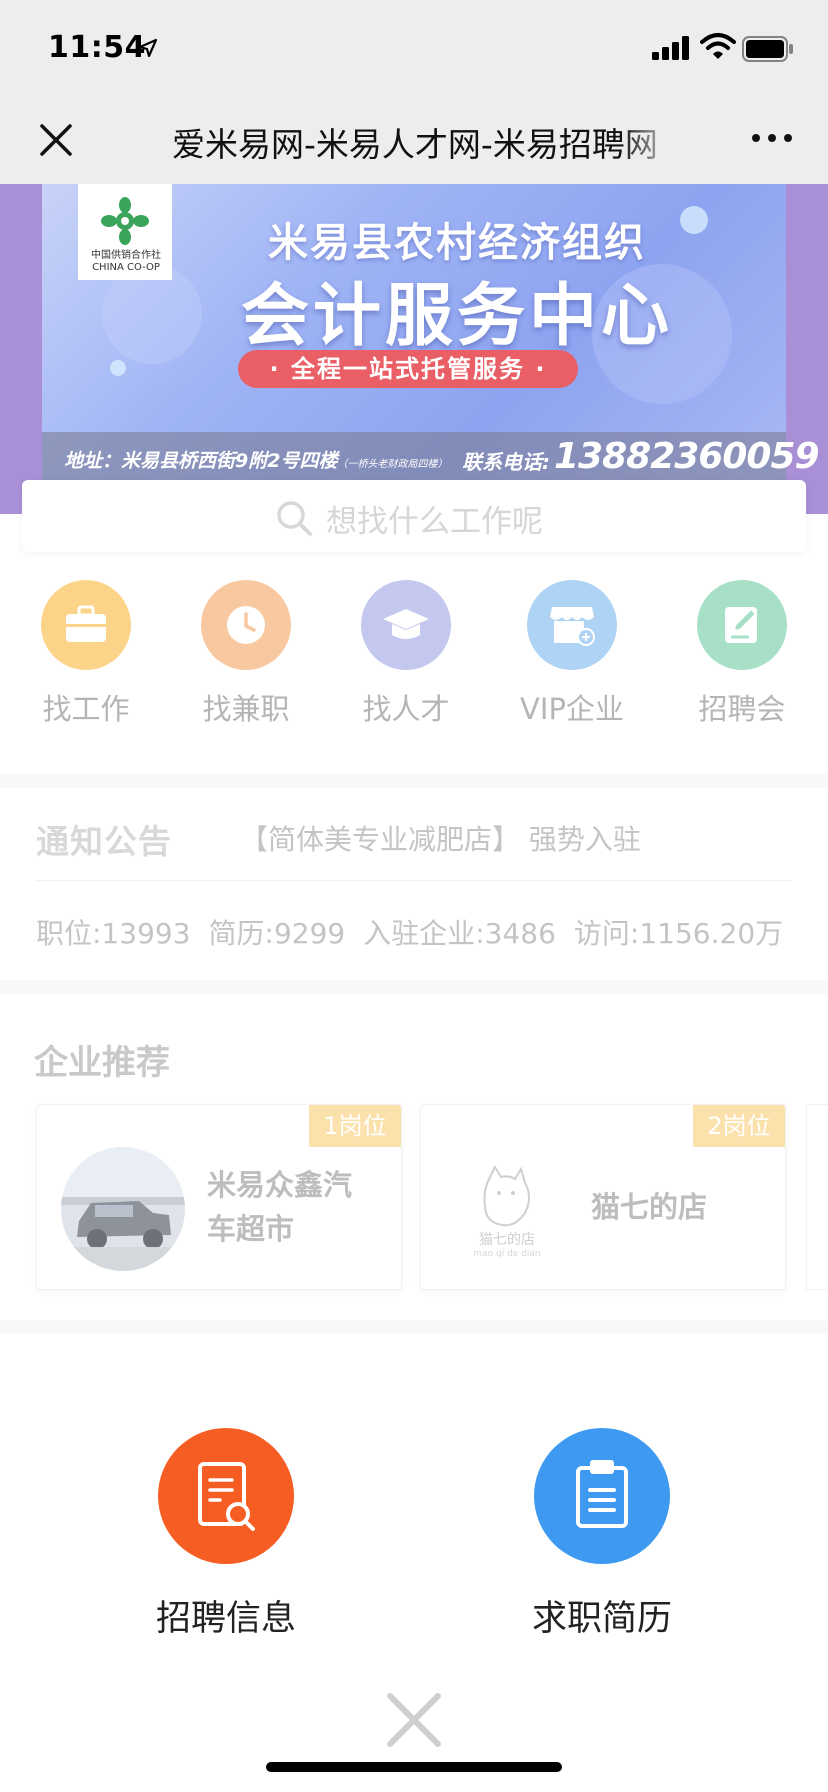 The image size is (828, 1792). I want to click on notice-text: 【简体美专业减肥店】 强势入驻, so click(440, 838).